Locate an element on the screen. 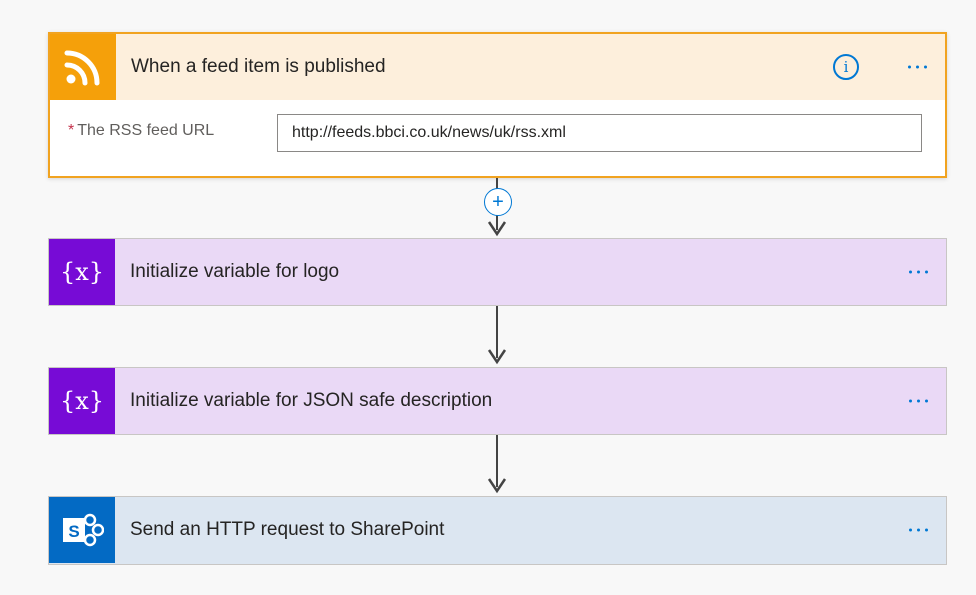 The width and height of the screenshot is (976, 595). svg-text: S is located at coordinates (73, 531).